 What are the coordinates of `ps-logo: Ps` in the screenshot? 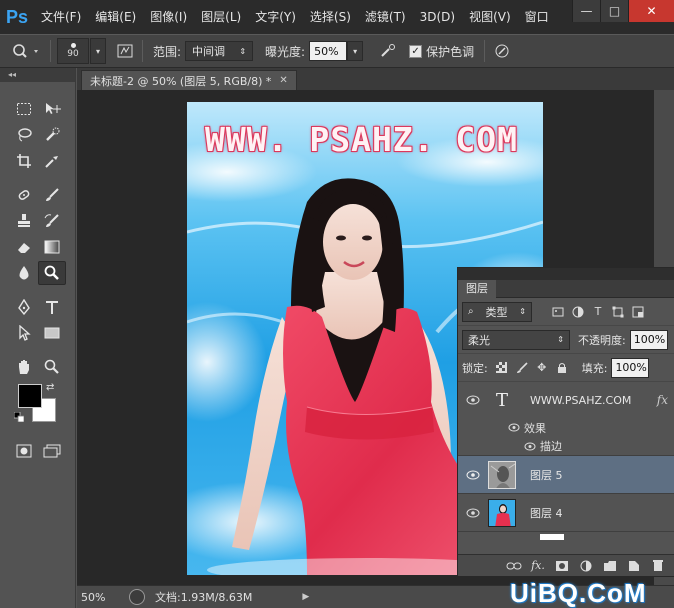 It's located at (17, 16).